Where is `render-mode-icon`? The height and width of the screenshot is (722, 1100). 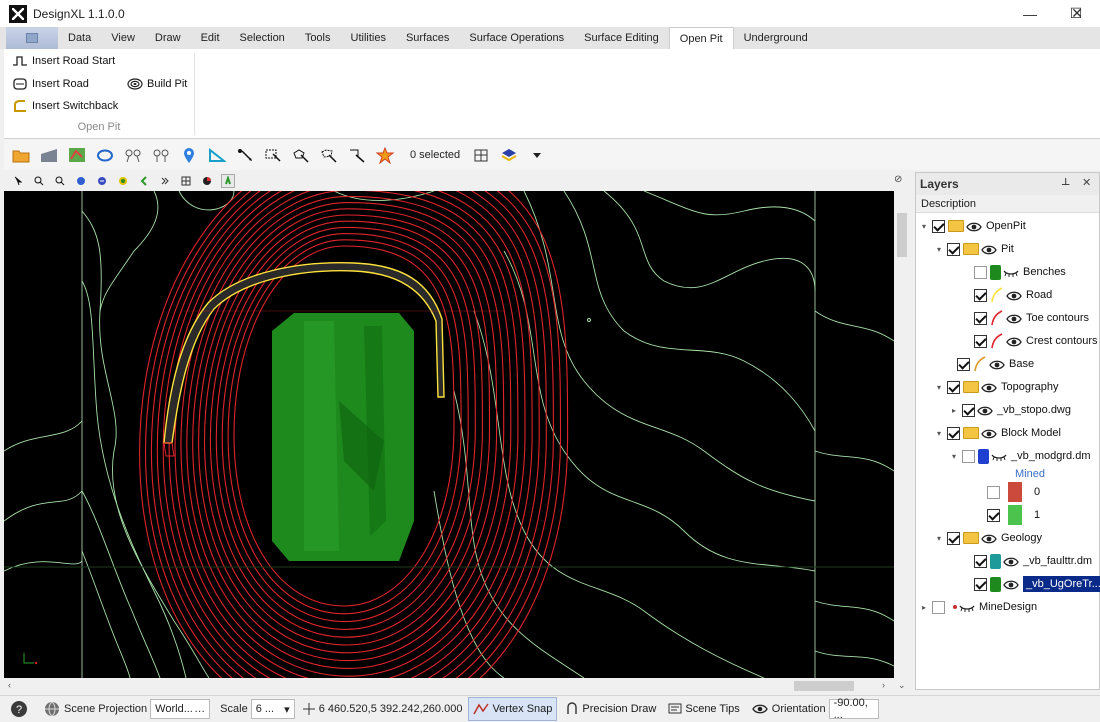
render-mode-icon is located at coordinates (207, 181).